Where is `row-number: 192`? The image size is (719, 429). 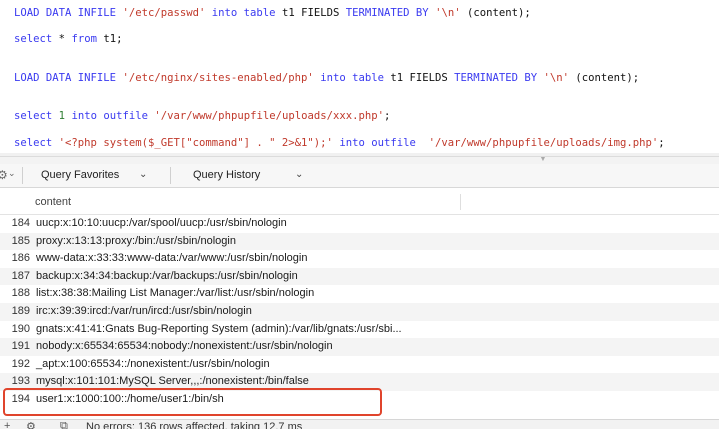 row-number: 192 is located at coordinates (20, 363).